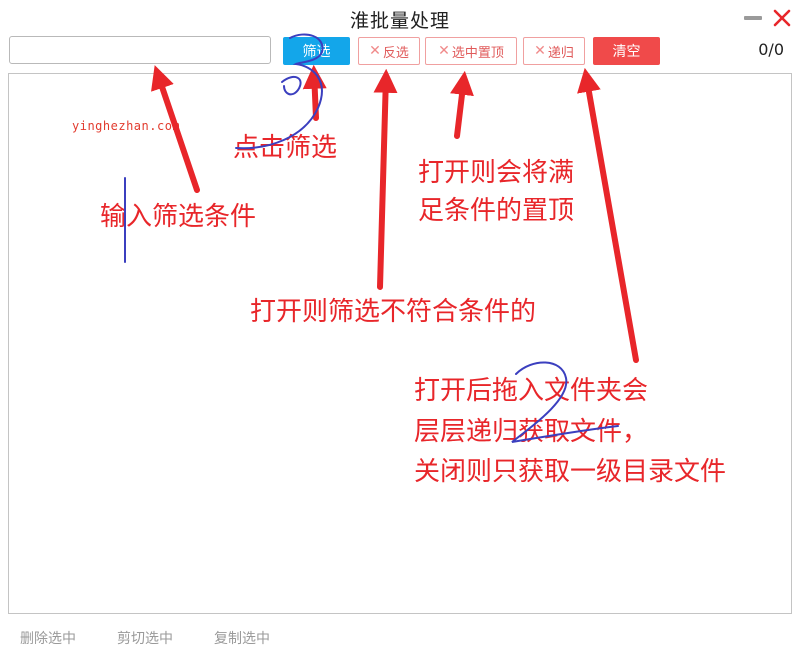 This screenshot has height=666, width=800. Describe the element at coordinates (570, 472) in the screenshot. I see `note-recursive-line-3: 关闭则只获取一级目录文件` at that location.